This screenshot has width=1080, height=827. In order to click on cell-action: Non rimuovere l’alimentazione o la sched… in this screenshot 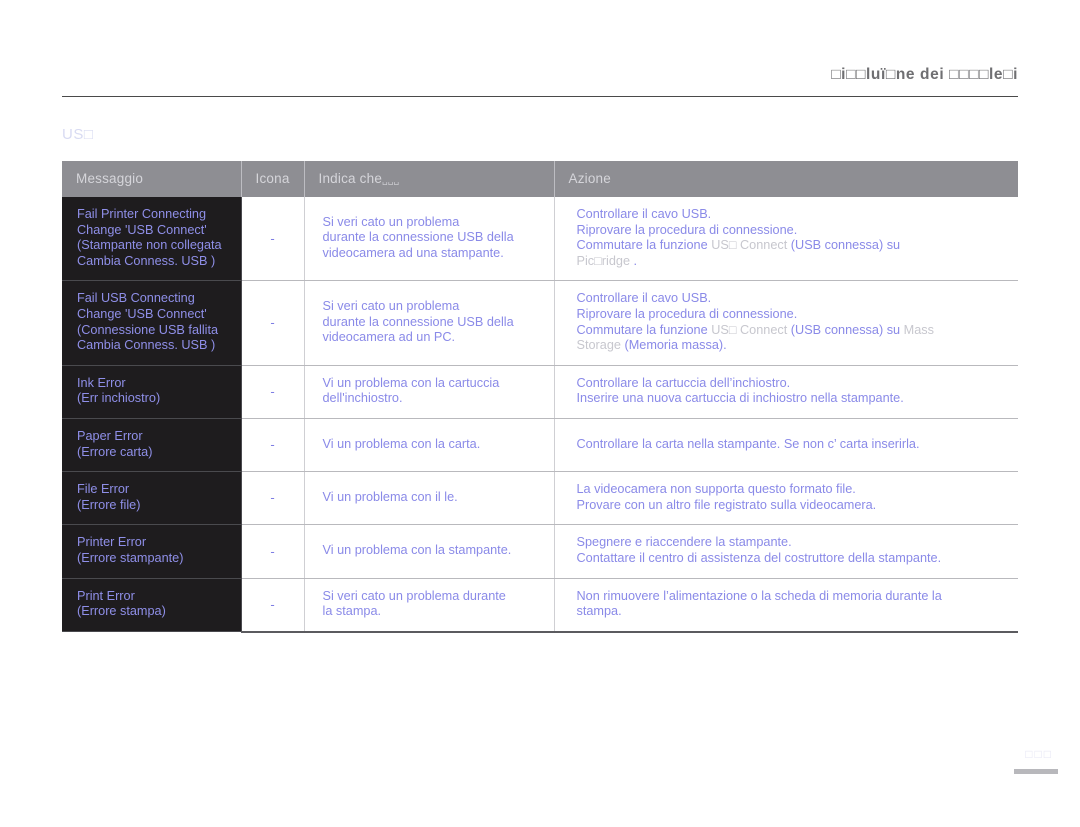, I will do `click(786, 605)`.